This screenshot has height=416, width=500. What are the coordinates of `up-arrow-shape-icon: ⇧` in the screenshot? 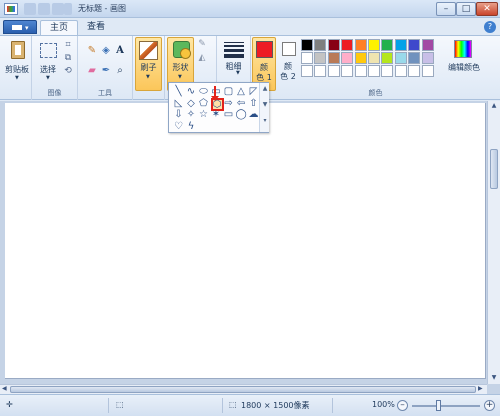 It's located at (253, 103).